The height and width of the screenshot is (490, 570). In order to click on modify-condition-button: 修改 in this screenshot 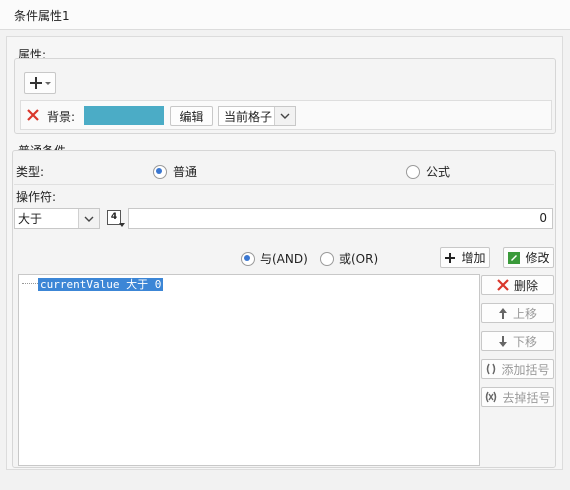, I will do `click(528, 257)`.